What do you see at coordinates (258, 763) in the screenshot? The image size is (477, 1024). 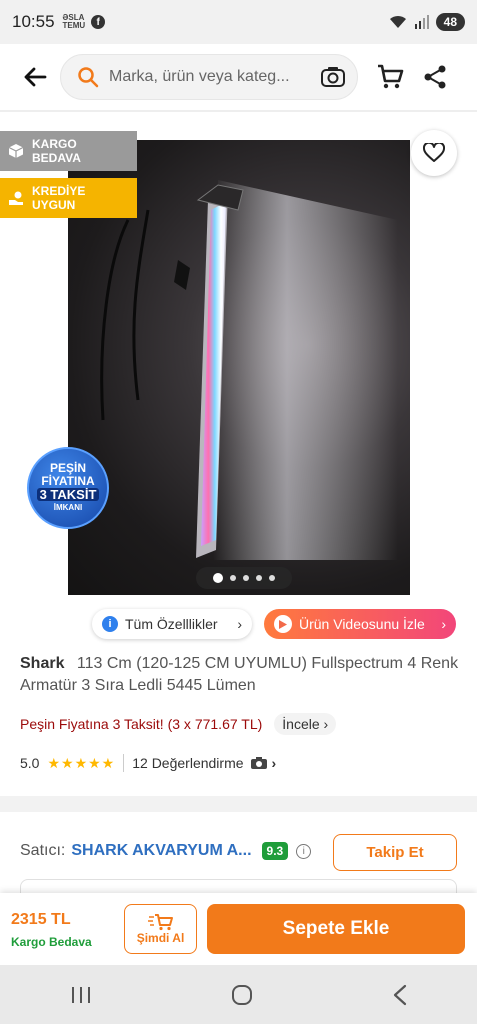 I see `camera-icon` at bounding box center [258, 763].